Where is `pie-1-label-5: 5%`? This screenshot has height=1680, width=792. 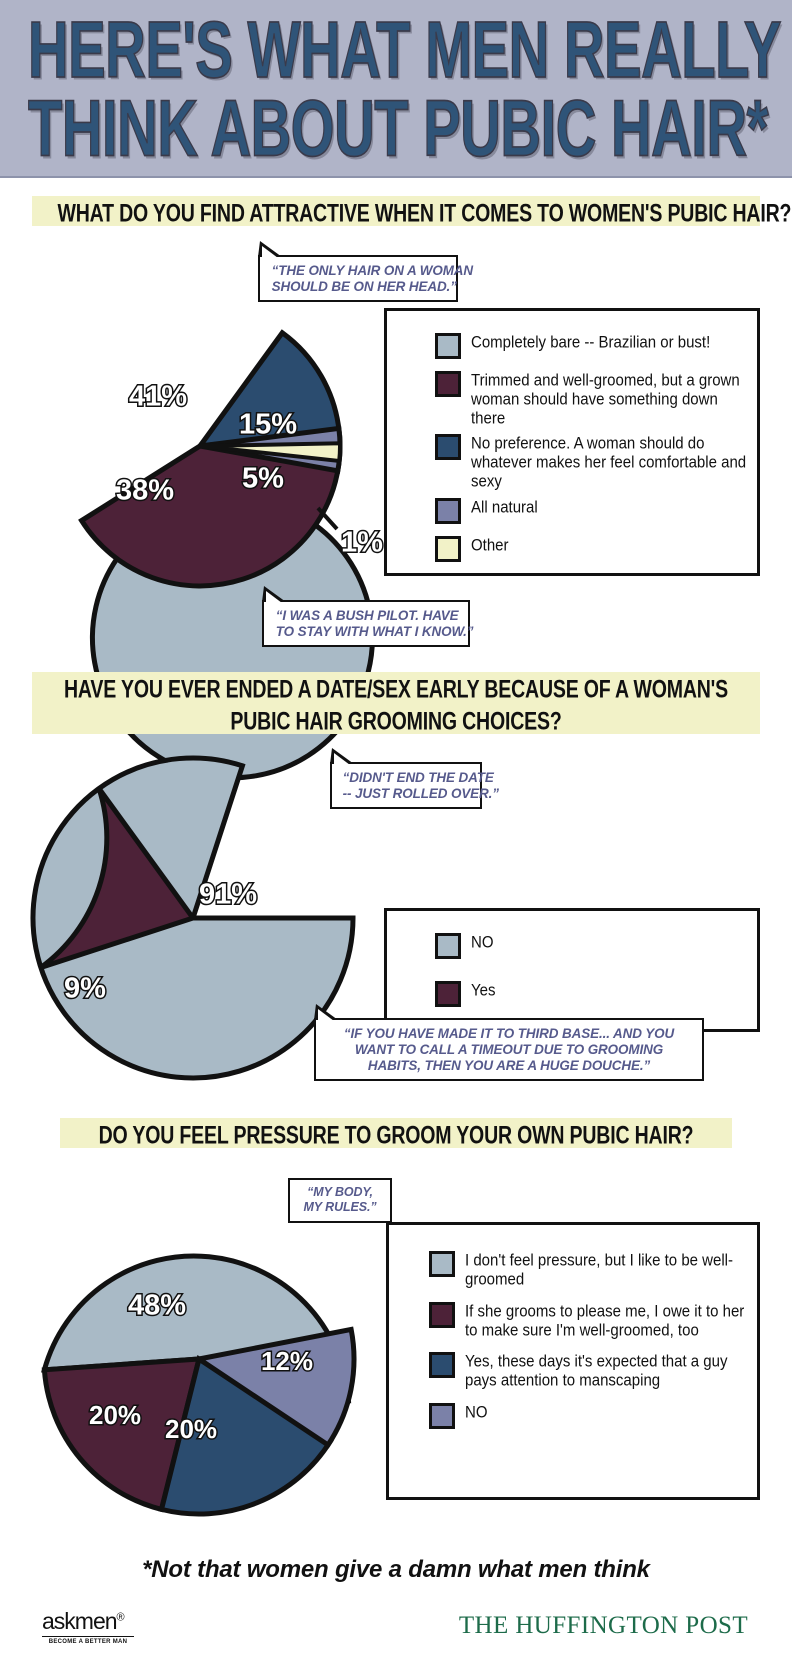
pie-1-label-5: 5% is located at coordinates (263, 479).